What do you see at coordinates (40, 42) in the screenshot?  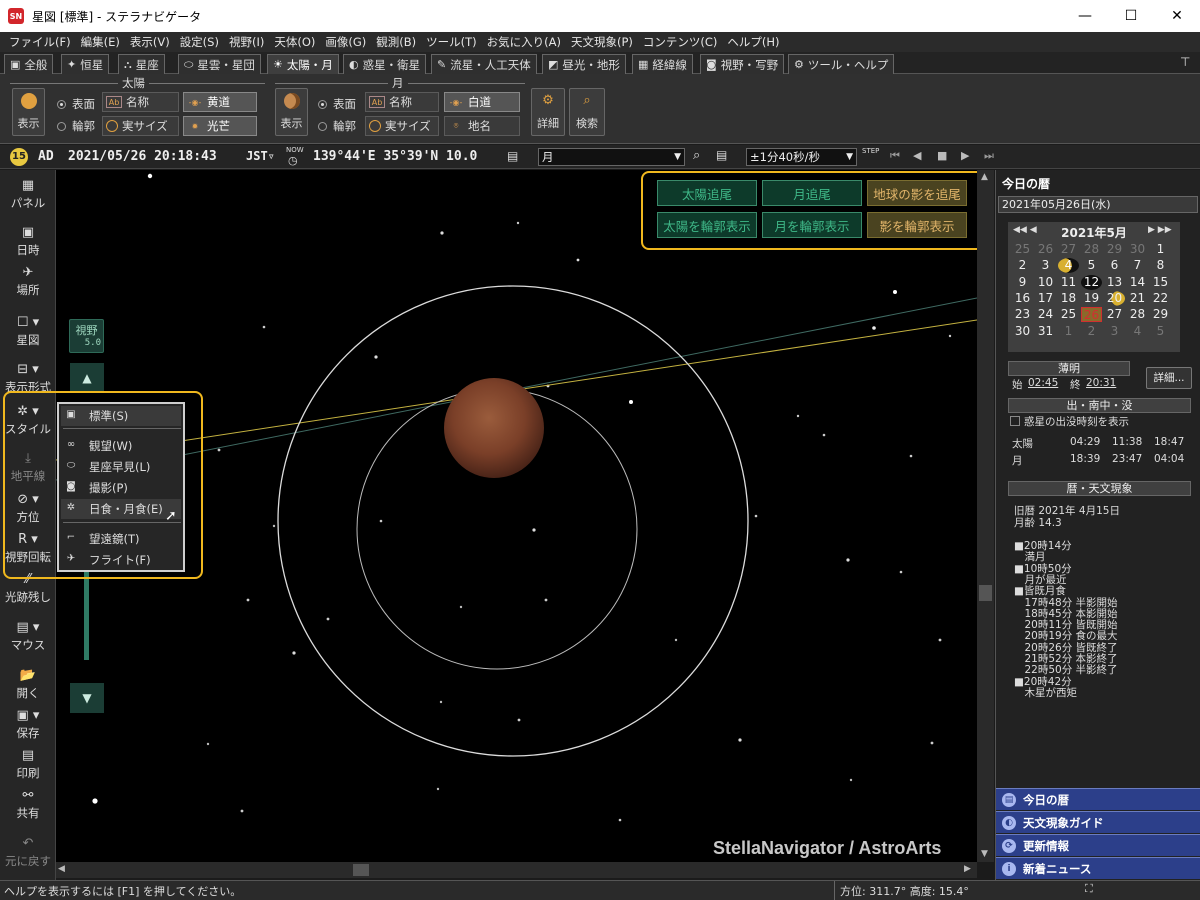 I see `menu-file: ファイル(F)` at bounding box center [40, 42].